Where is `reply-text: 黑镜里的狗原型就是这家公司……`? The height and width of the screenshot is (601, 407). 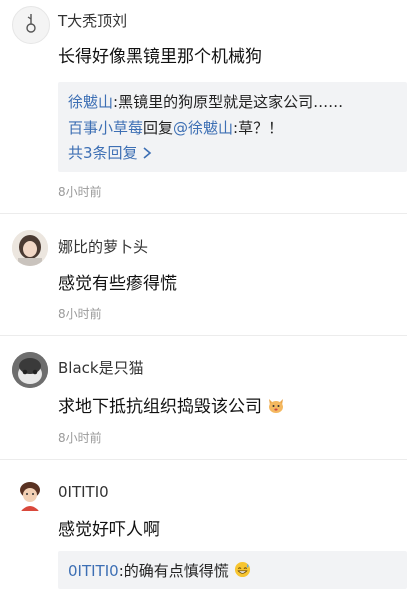 reply-text: 黑镜里的狗原型就是这家公司…… is located at coordinates (231, 102).